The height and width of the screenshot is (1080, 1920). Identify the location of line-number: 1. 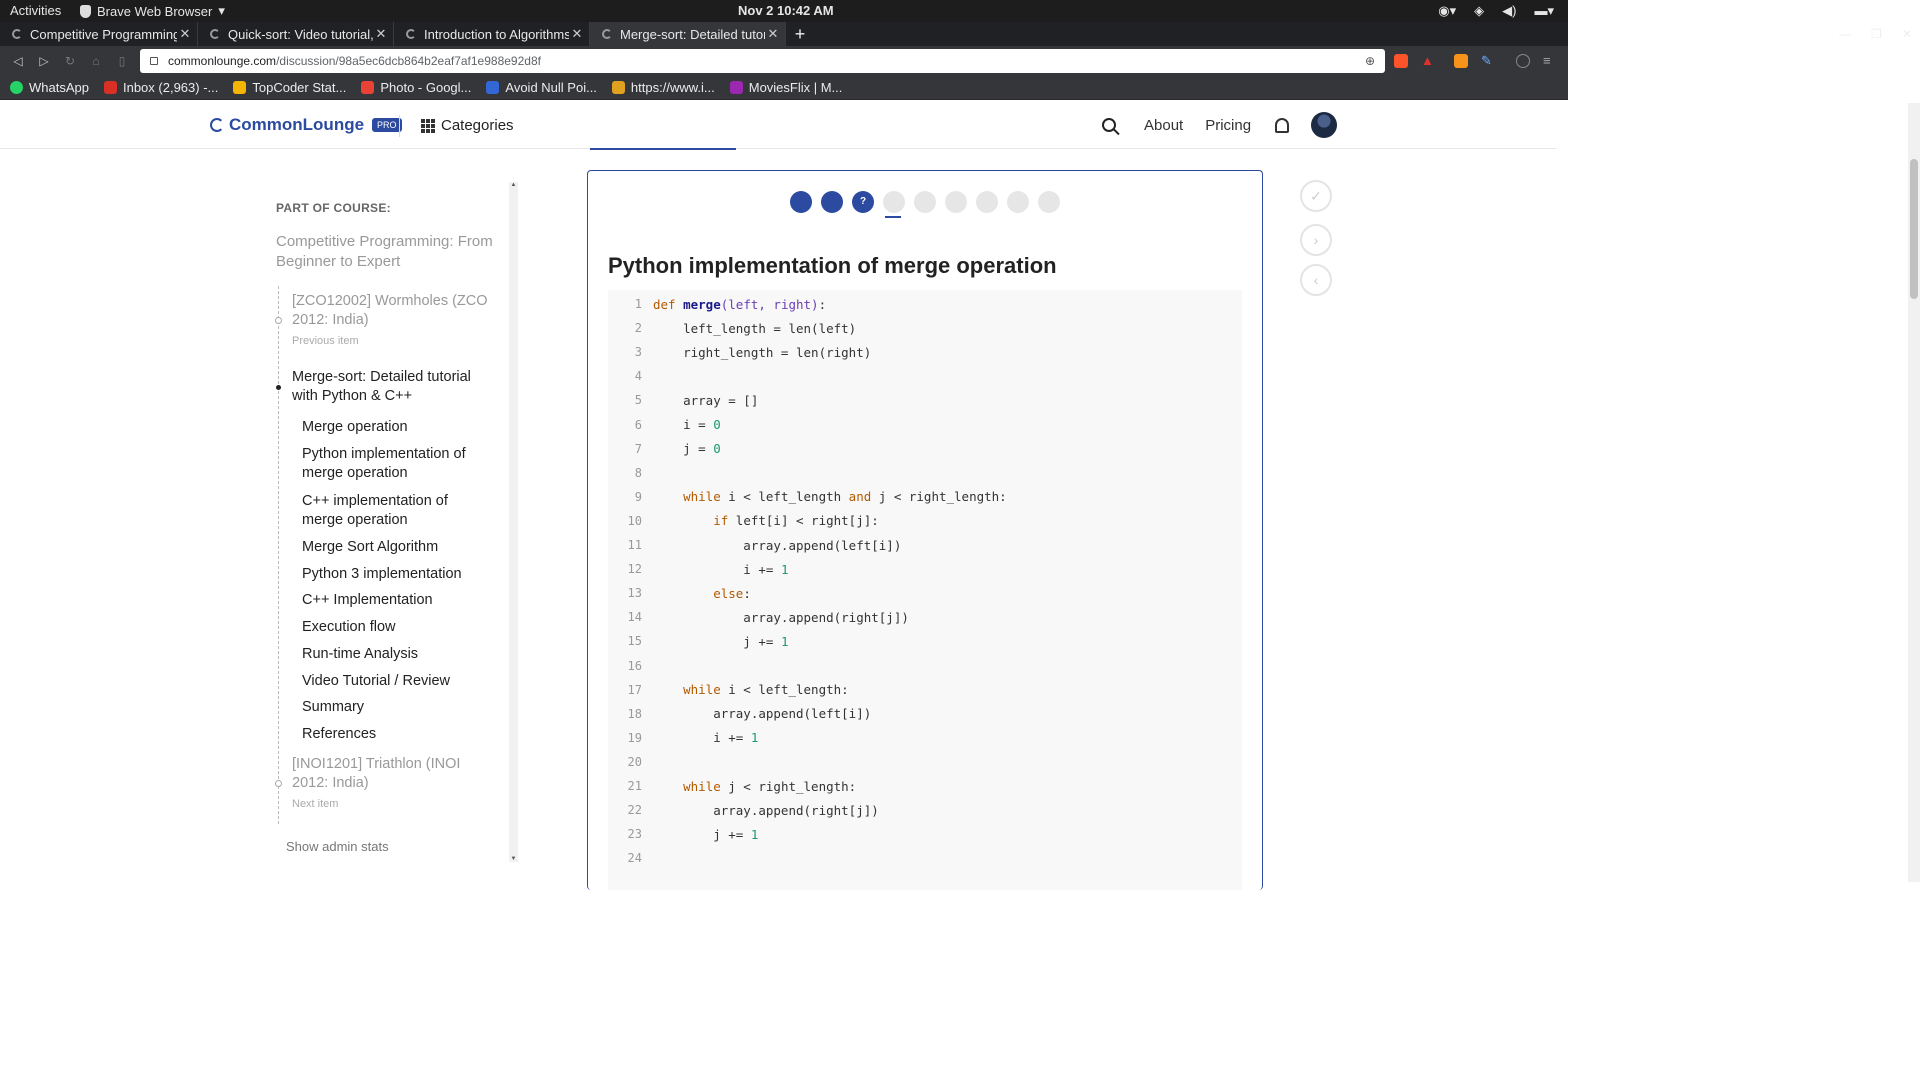
(638, 304).